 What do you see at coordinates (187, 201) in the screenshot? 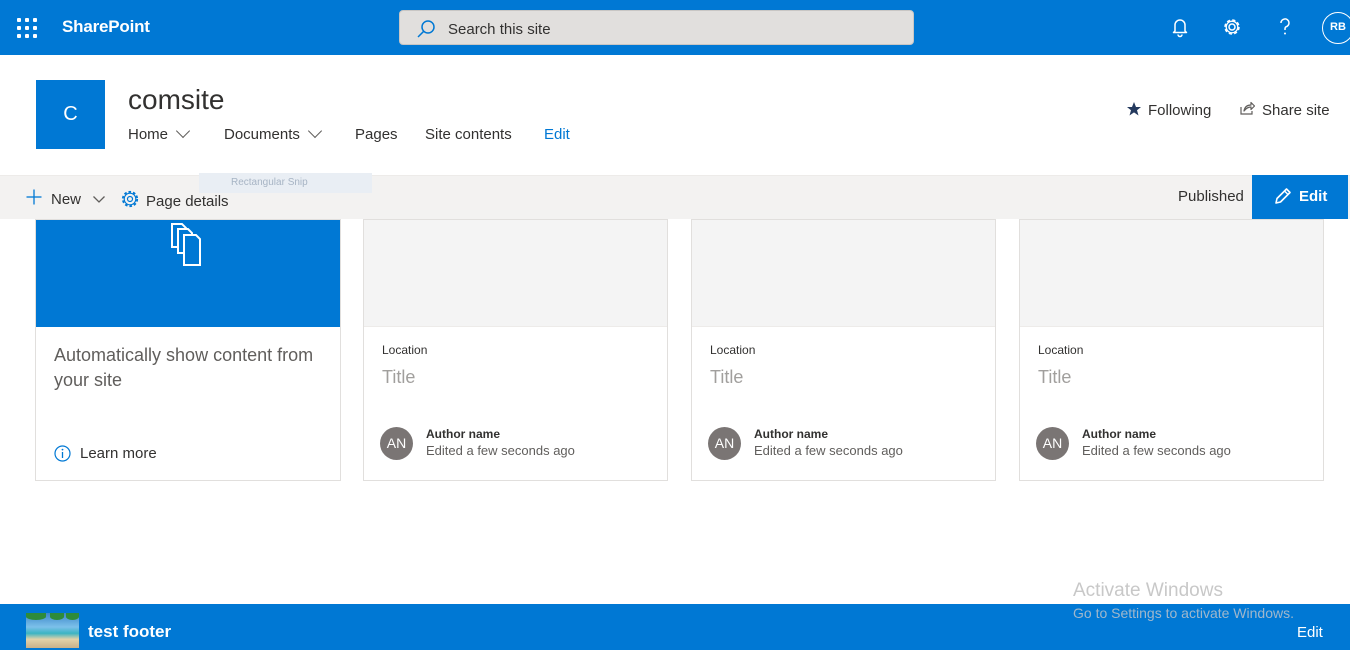
I see `page-details-label: Page details` at bounding box center [187, 201].